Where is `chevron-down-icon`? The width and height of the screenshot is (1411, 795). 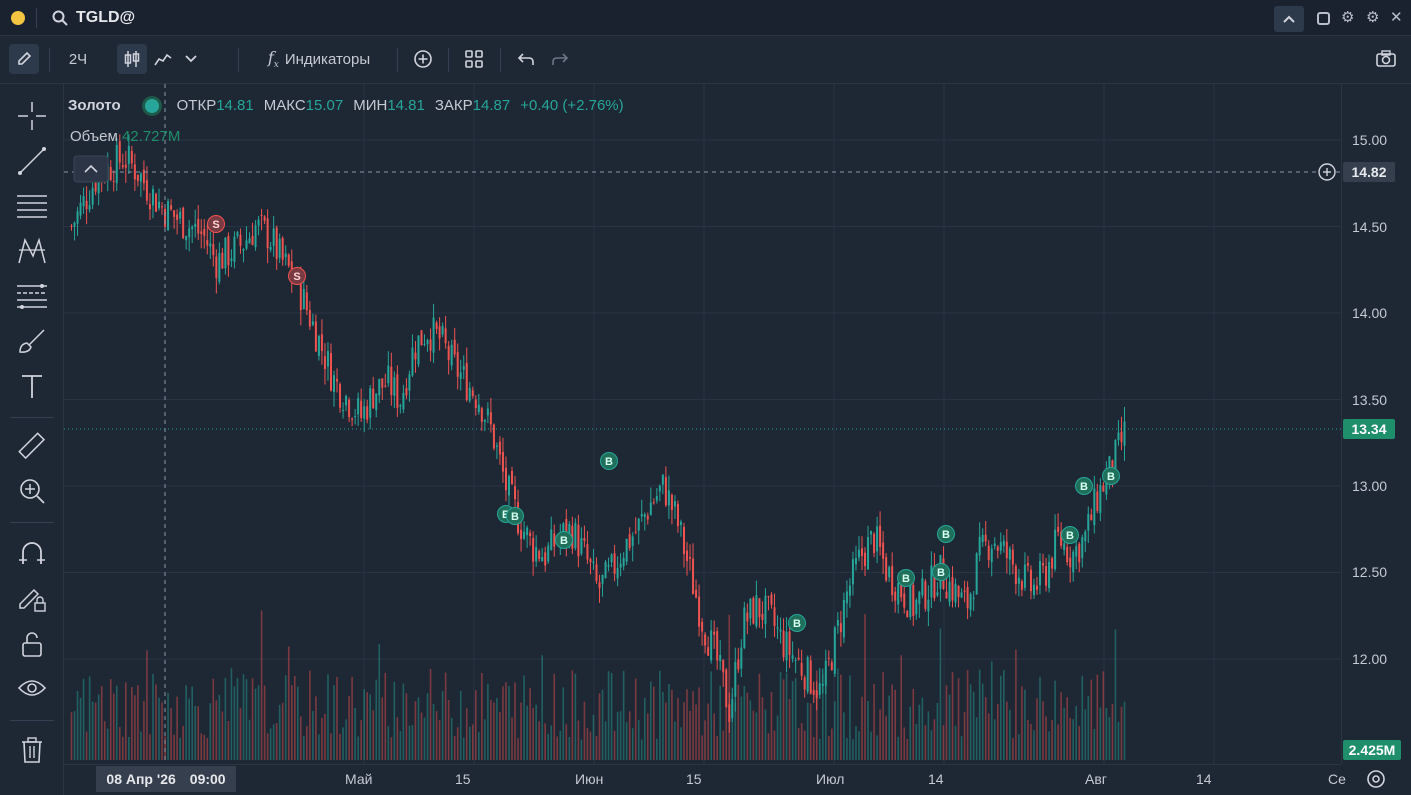
chevron-down-icon is located at coordinates (191, 59).